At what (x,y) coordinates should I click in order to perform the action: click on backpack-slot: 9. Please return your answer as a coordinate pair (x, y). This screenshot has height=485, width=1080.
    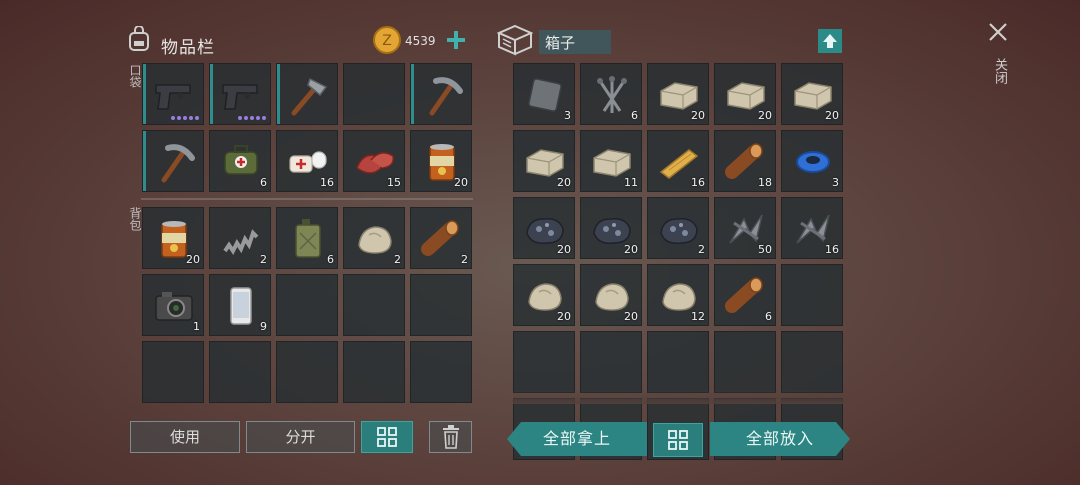
    Looking at the image, I should click on (240, 305).